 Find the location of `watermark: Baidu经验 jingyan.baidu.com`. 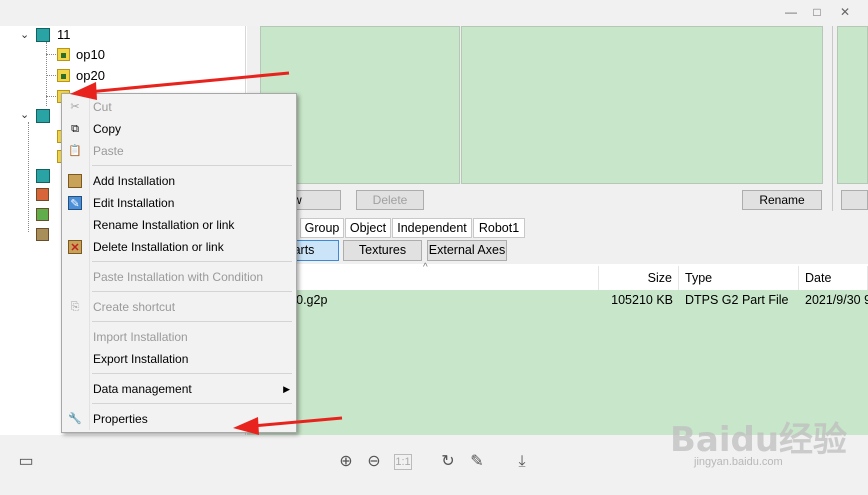

watermark: Baidu经验 jingyan.baidu.com is located at coordinates (765, 436).